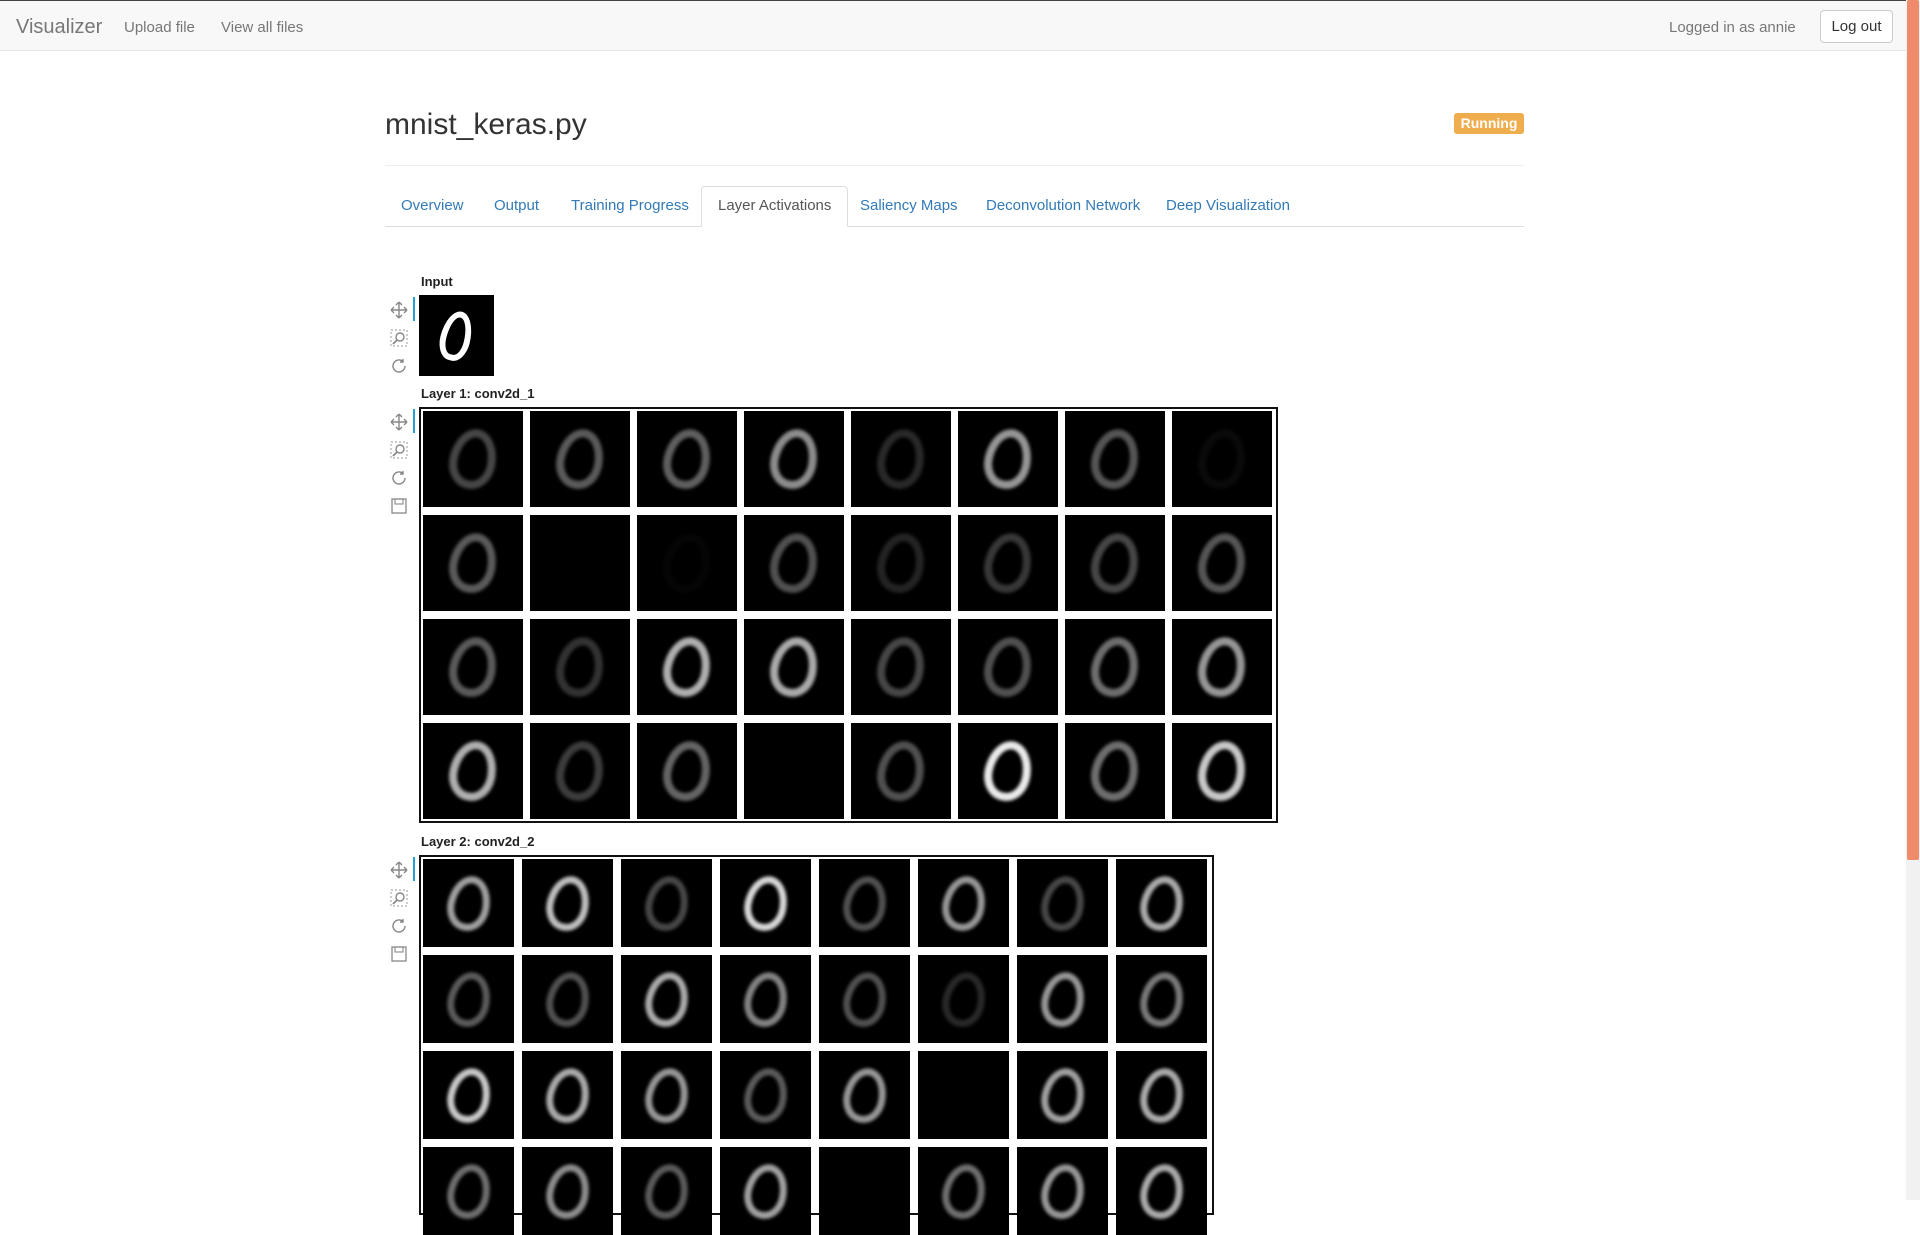 The image size is (1920, 1235). Describe the element at coordinates (816, 1045) in the screenshot. I see `conv2d-2-activation-grid` at that location.